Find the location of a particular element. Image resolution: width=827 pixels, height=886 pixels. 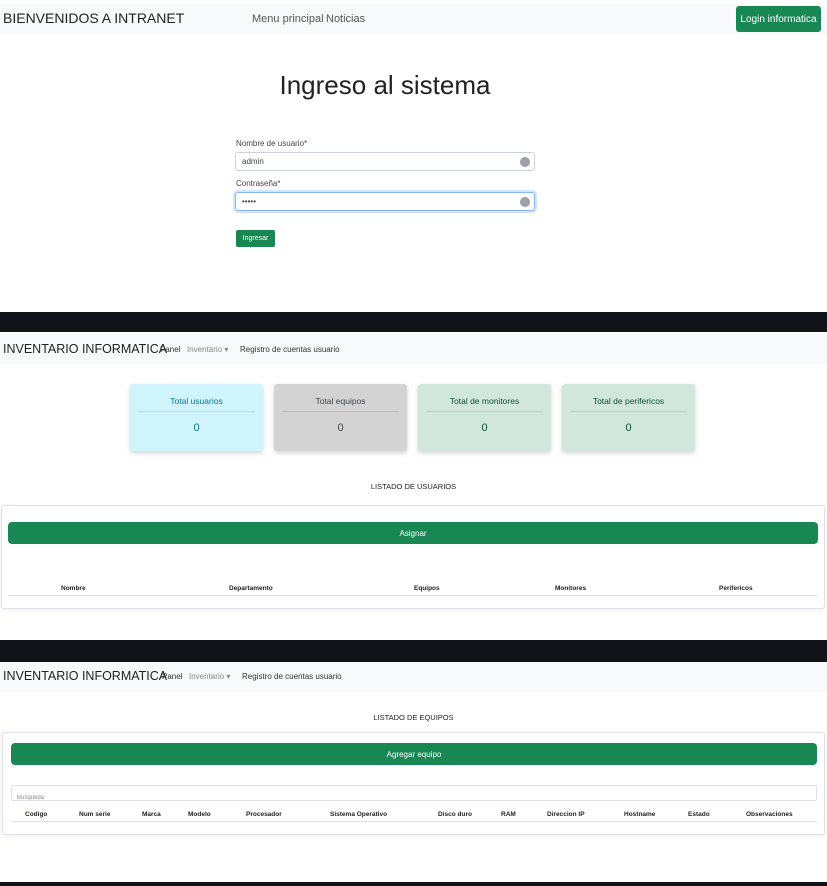

col-header-direccion-ip: Direccion IP is located at coordinates (566, 814).